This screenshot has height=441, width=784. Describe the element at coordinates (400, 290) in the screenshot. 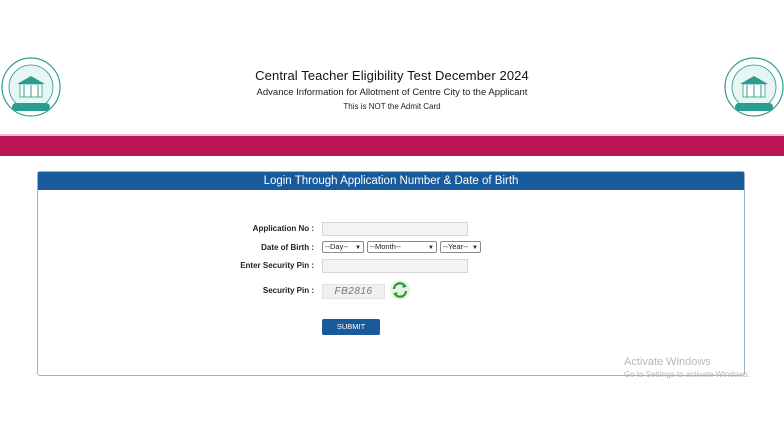

I see `refresh-icon` at that location.